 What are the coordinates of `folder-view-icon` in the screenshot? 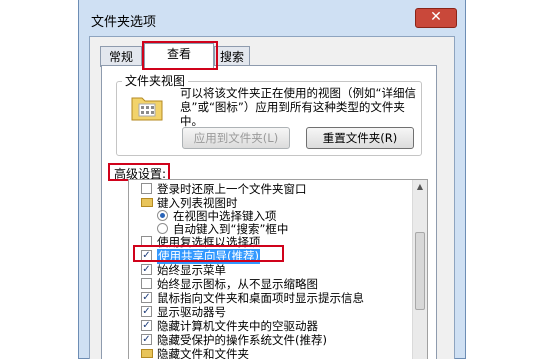 It's located at (147, 109).